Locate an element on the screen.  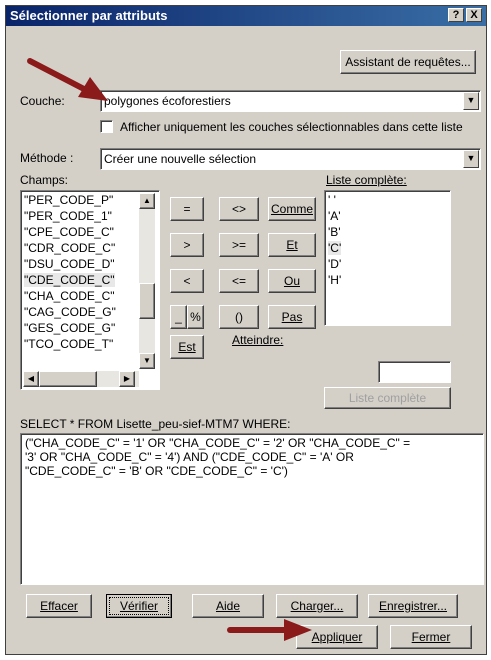
scroll-left-icon: ◀ is located at coordinates (31, 379).